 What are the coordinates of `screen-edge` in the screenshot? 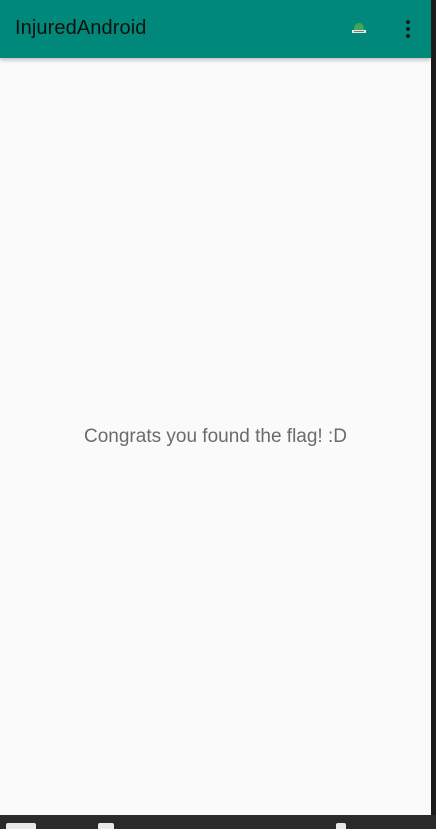 It's located at (433, 407).